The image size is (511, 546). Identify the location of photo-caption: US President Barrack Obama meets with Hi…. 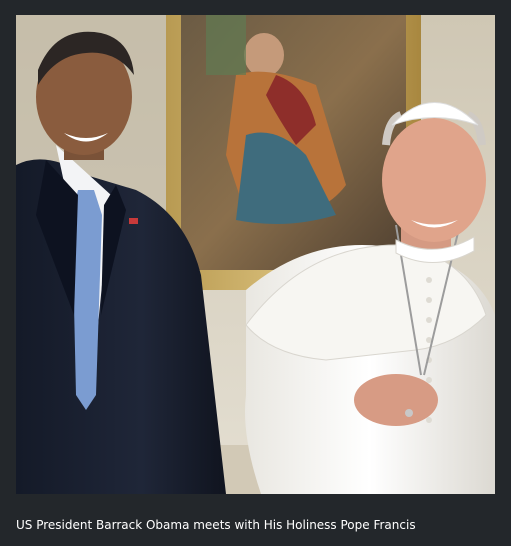
(216, 525).